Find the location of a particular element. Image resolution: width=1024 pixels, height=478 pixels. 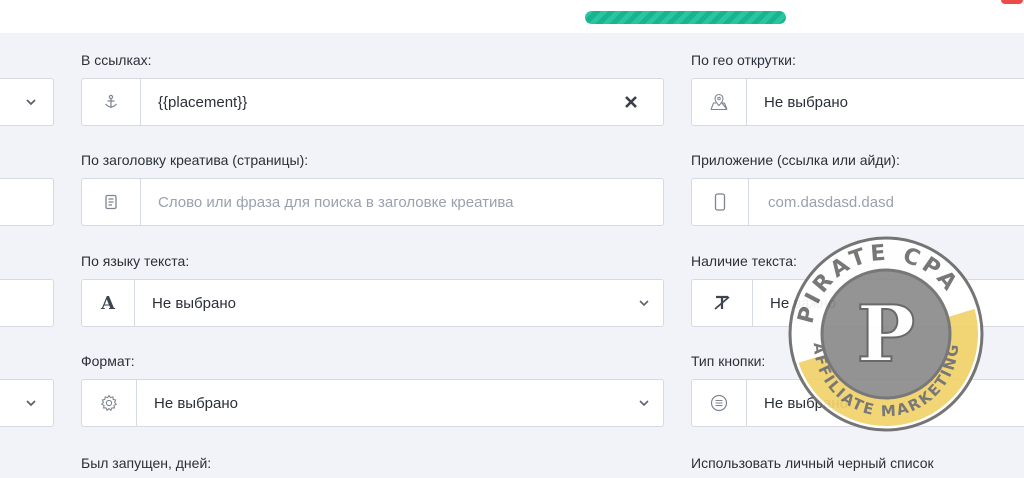

pirate-cpa-watermark: PIRATE CPA P AFFILIATE MARKETING is located at coordinates (886, 334).